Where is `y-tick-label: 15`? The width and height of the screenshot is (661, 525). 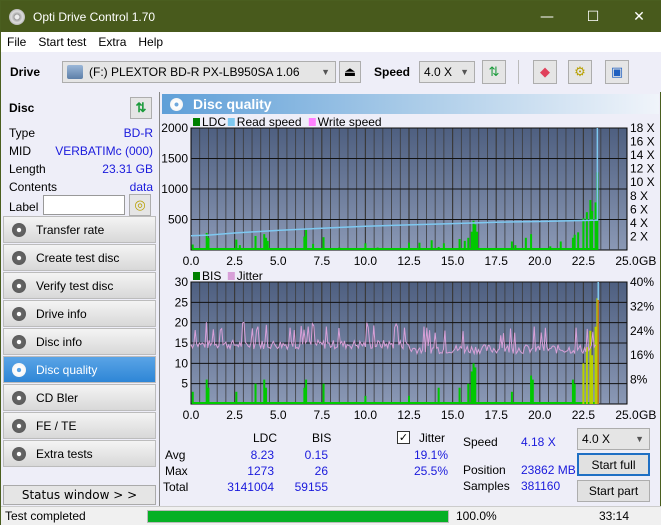
y-tick-label: 15 is located at coordinates (182, 343).